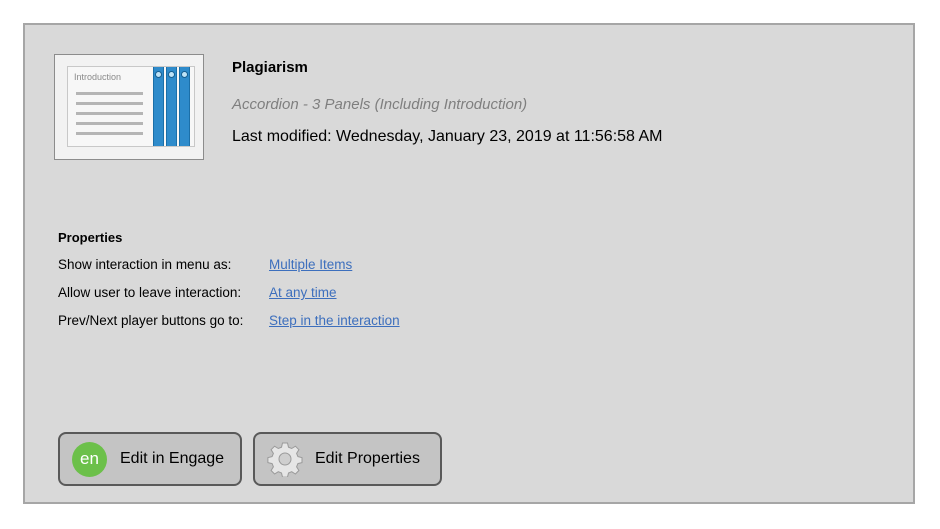  Describe the element at coordinates (89, 459) in the screenshot. I see `engage-logo-icon: en` at that location.